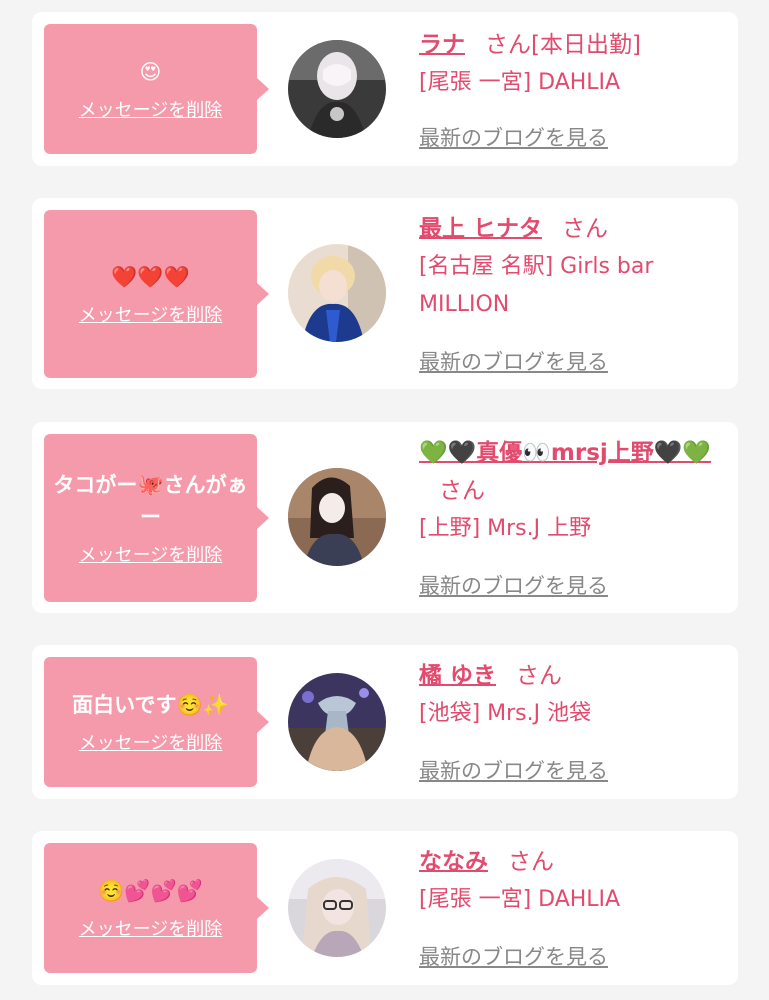 The image size is (769, 1000). Describe the element at coordinates (156, 722) in the screenshot. I see `message-bubble: 面白いです☺️✨ メッセージを削除` at that location.